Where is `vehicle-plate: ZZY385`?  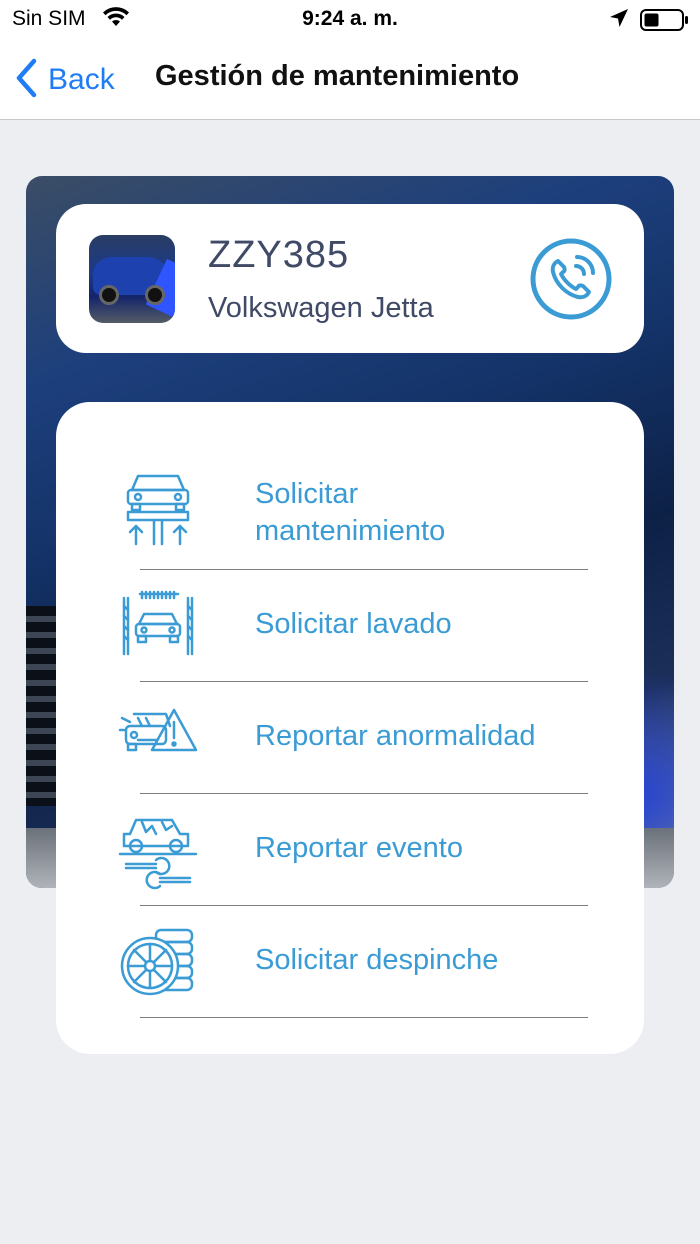 vehicle-plate: ZZY385 is located at coordinates (279, 255).